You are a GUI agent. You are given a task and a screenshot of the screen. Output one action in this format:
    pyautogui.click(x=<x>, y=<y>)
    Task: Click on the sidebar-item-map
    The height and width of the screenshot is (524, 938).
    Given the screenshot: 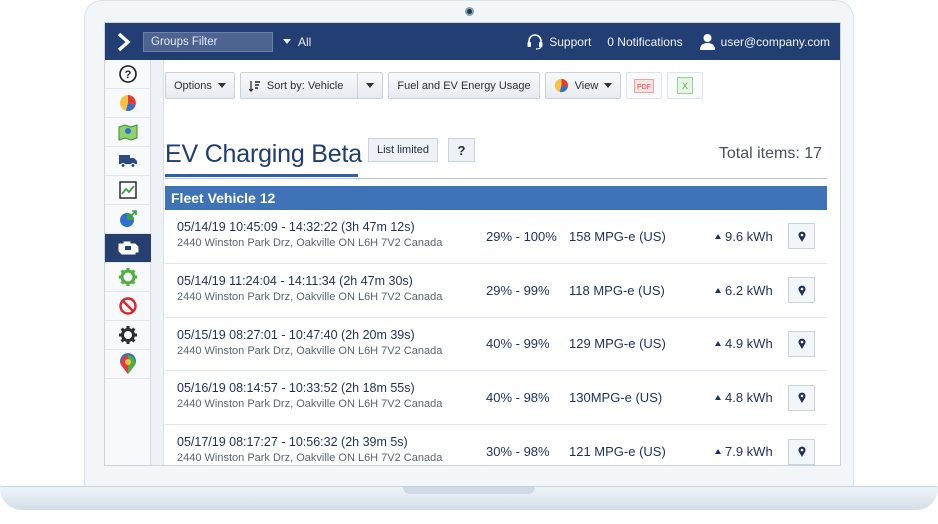 What is the action you would take?
    pyautogui.click(x=128, y=132)
    